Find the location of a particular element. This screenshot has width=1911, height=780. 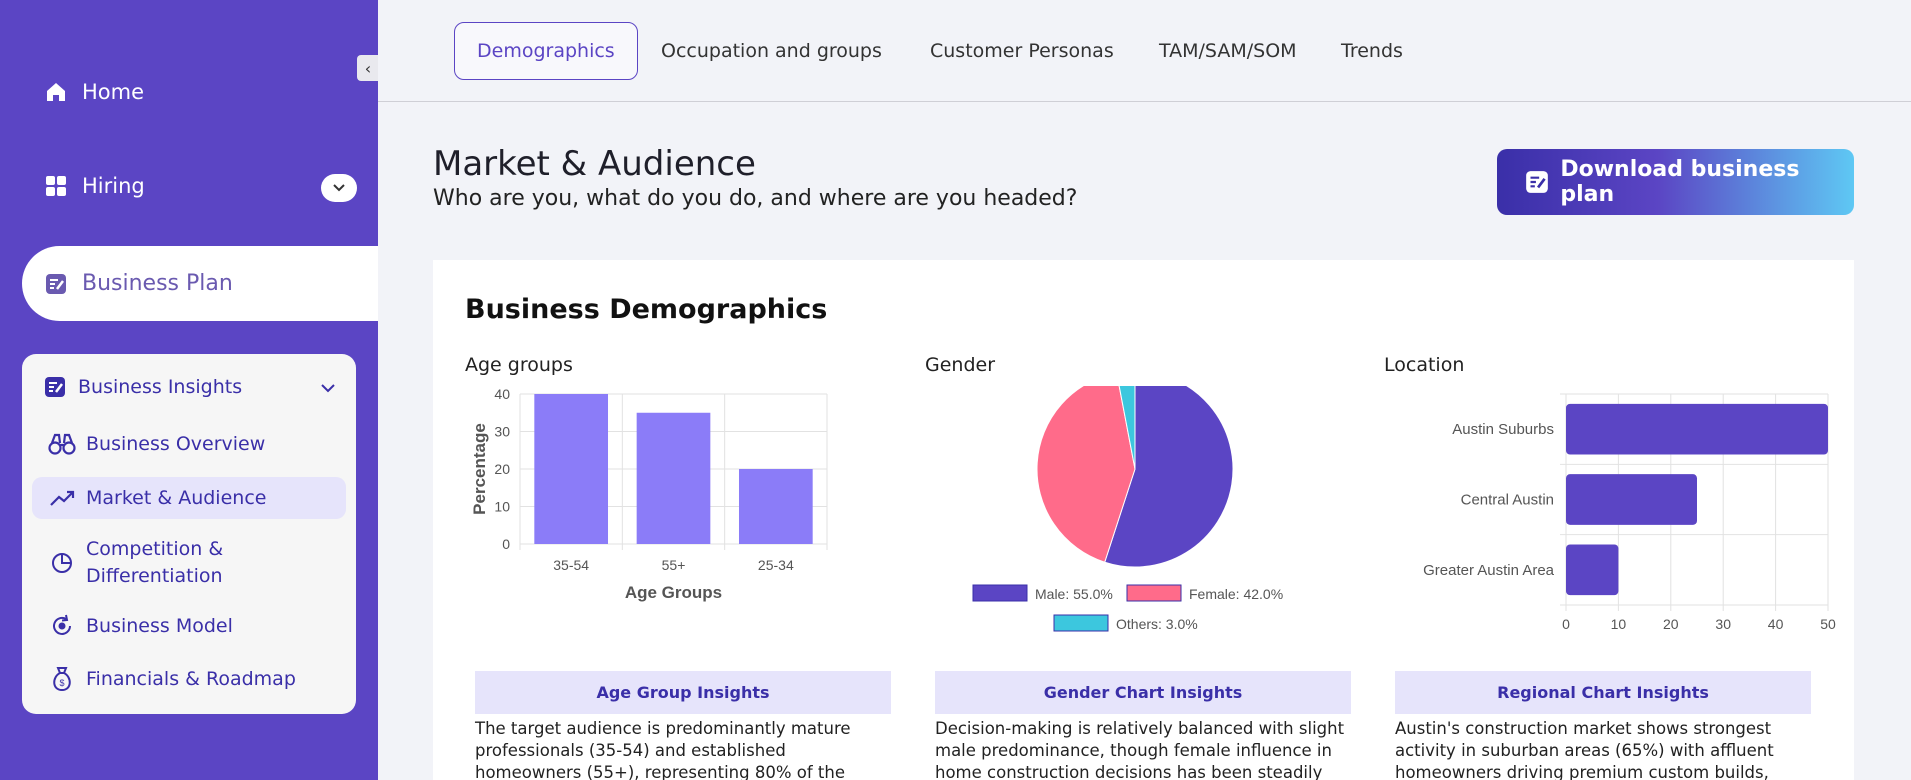

sidebar-item-financials: $ Financials & Roadmap is located at coordinates (172, 679).